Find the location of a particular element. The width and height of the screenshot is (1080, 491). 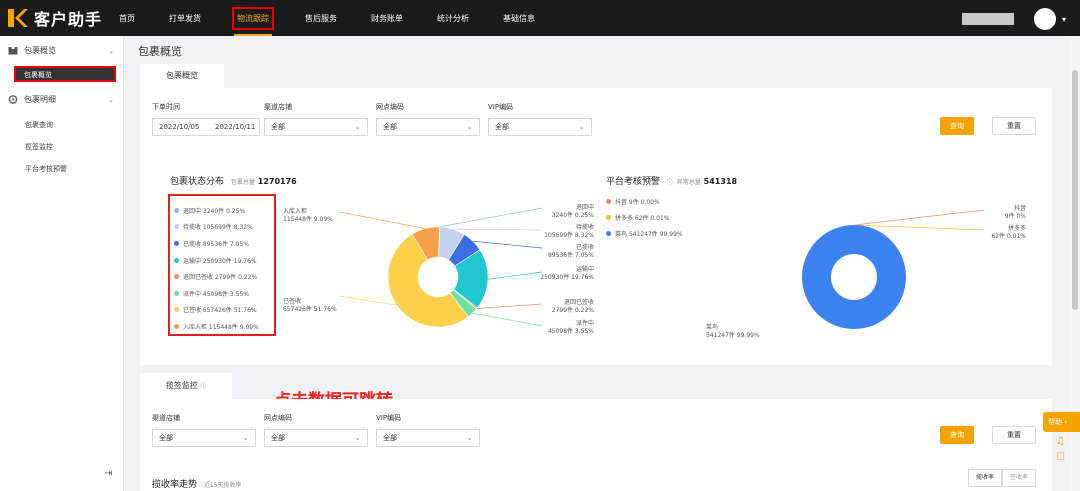

seg-sign-rate: 签收率 is located at coordinates (1019, 478).